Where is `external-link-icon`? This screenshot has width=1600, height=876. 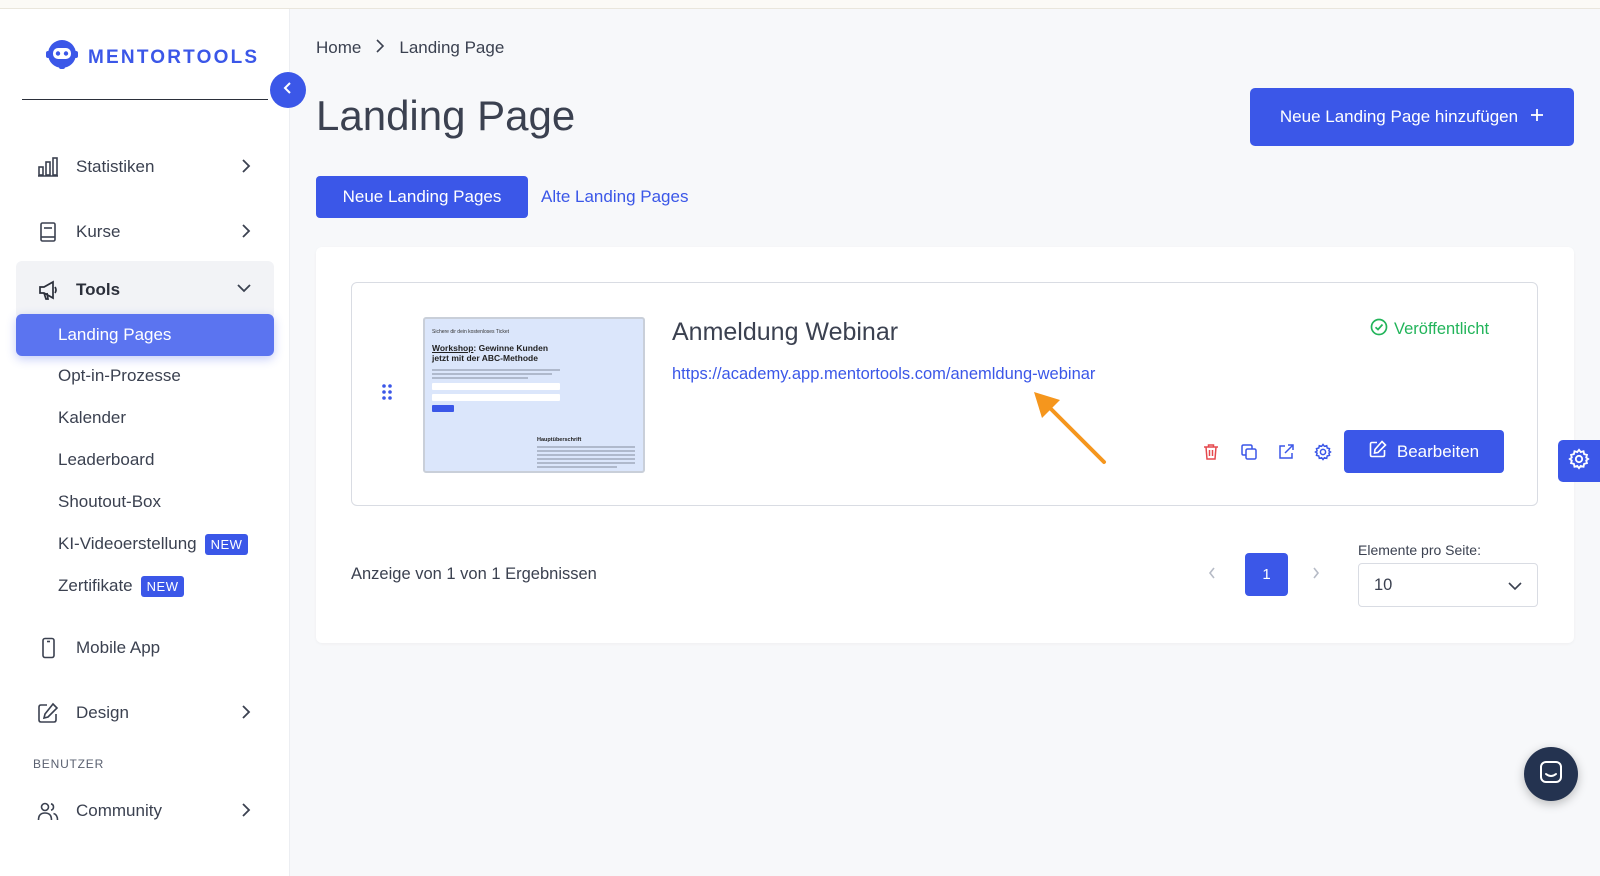 external-link-icon is located at coordinates (1286, 452).